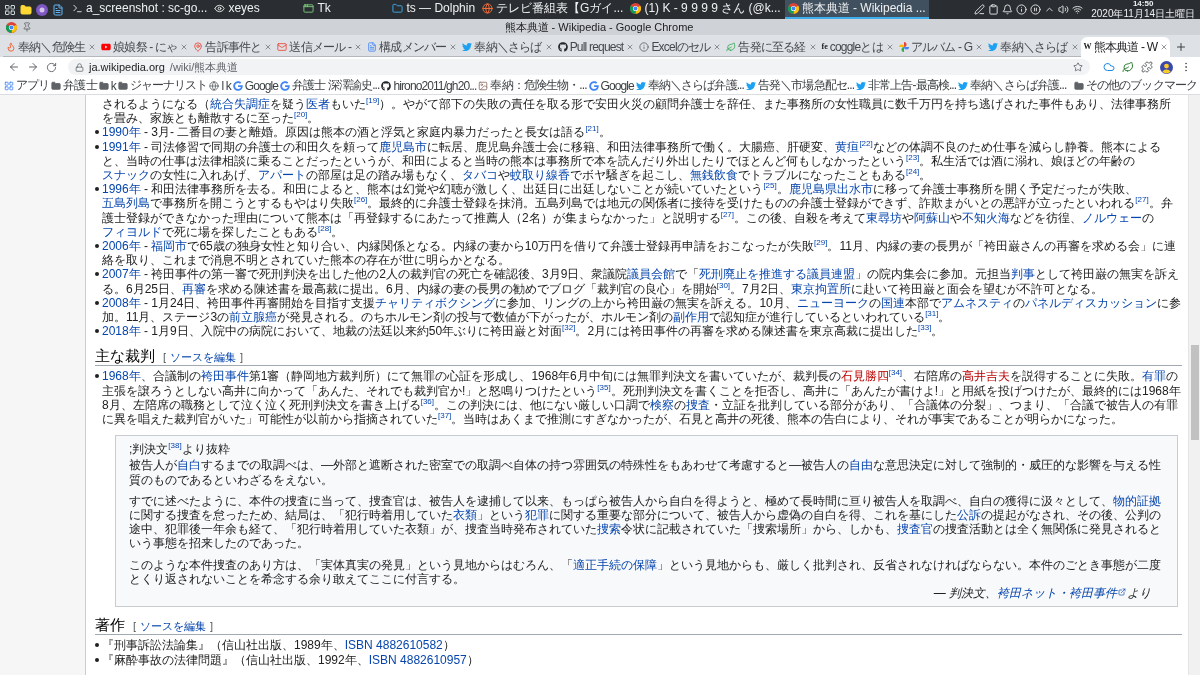 Image resolution: width=1200 pixels, height=675 pixels. I want to click on taskbar-button: Tk, so click(344, 9).